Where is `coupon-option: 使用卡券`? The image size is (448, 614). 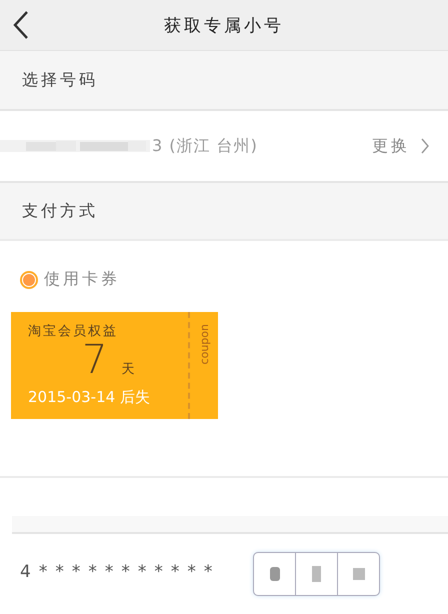 coupon-option: 使用卡券 is located at coordinates (70, 279).